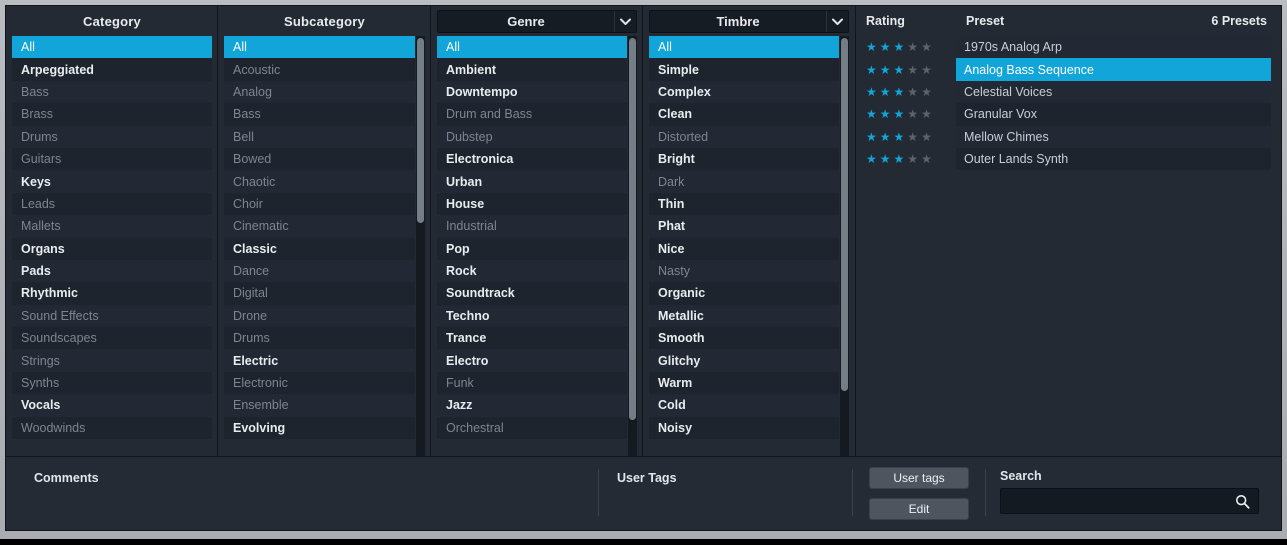 The width and height of the screenshot is (1287, 545). What do you see at coordinates (844, 246) in the screenshot?
I see `timbre-scrollbar` at bounding box center [844, 246].